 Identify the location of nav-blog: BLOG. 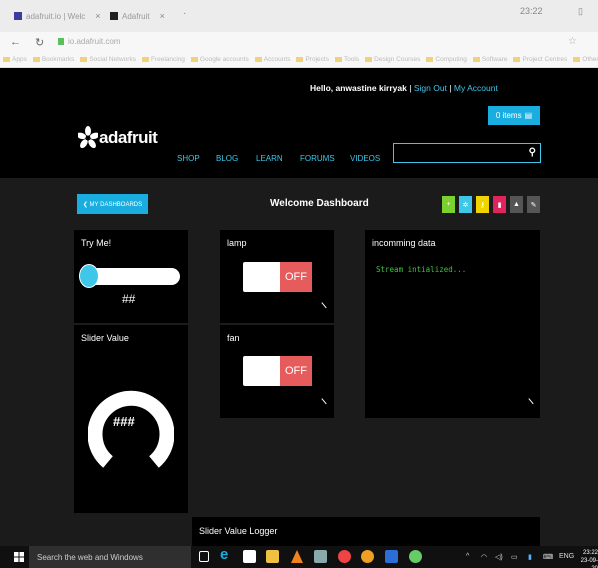
(227, 158).